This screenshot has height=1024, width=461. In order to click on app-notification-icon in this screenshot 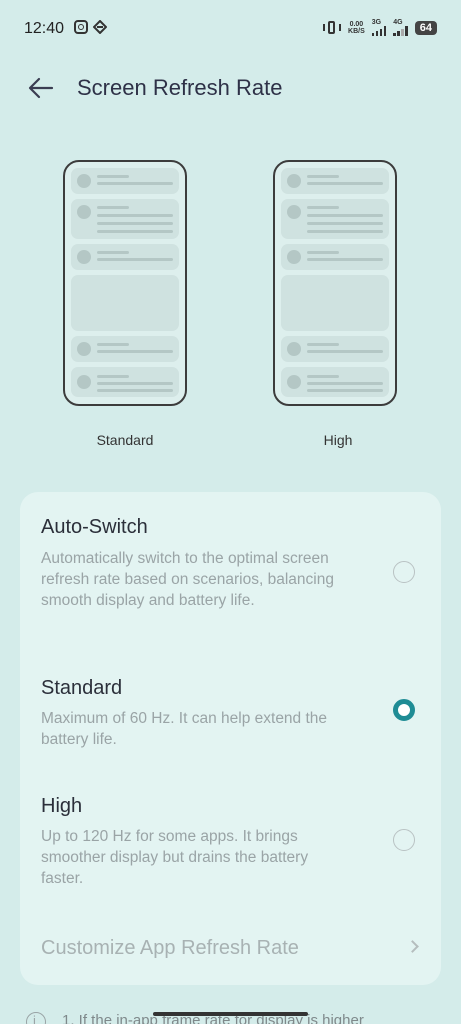, I will do `click(100, 27)`.